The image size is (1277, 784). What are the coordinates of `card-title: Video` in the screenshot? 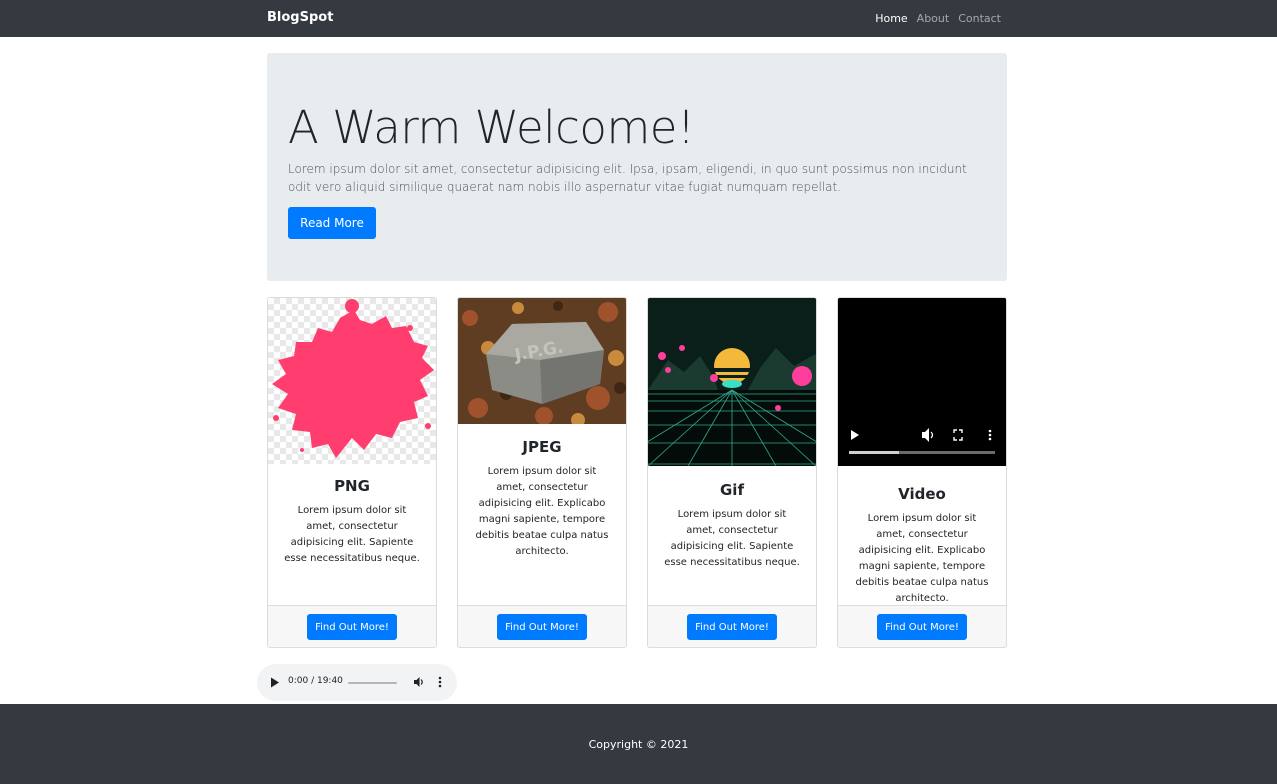 It's located at (922, 494).